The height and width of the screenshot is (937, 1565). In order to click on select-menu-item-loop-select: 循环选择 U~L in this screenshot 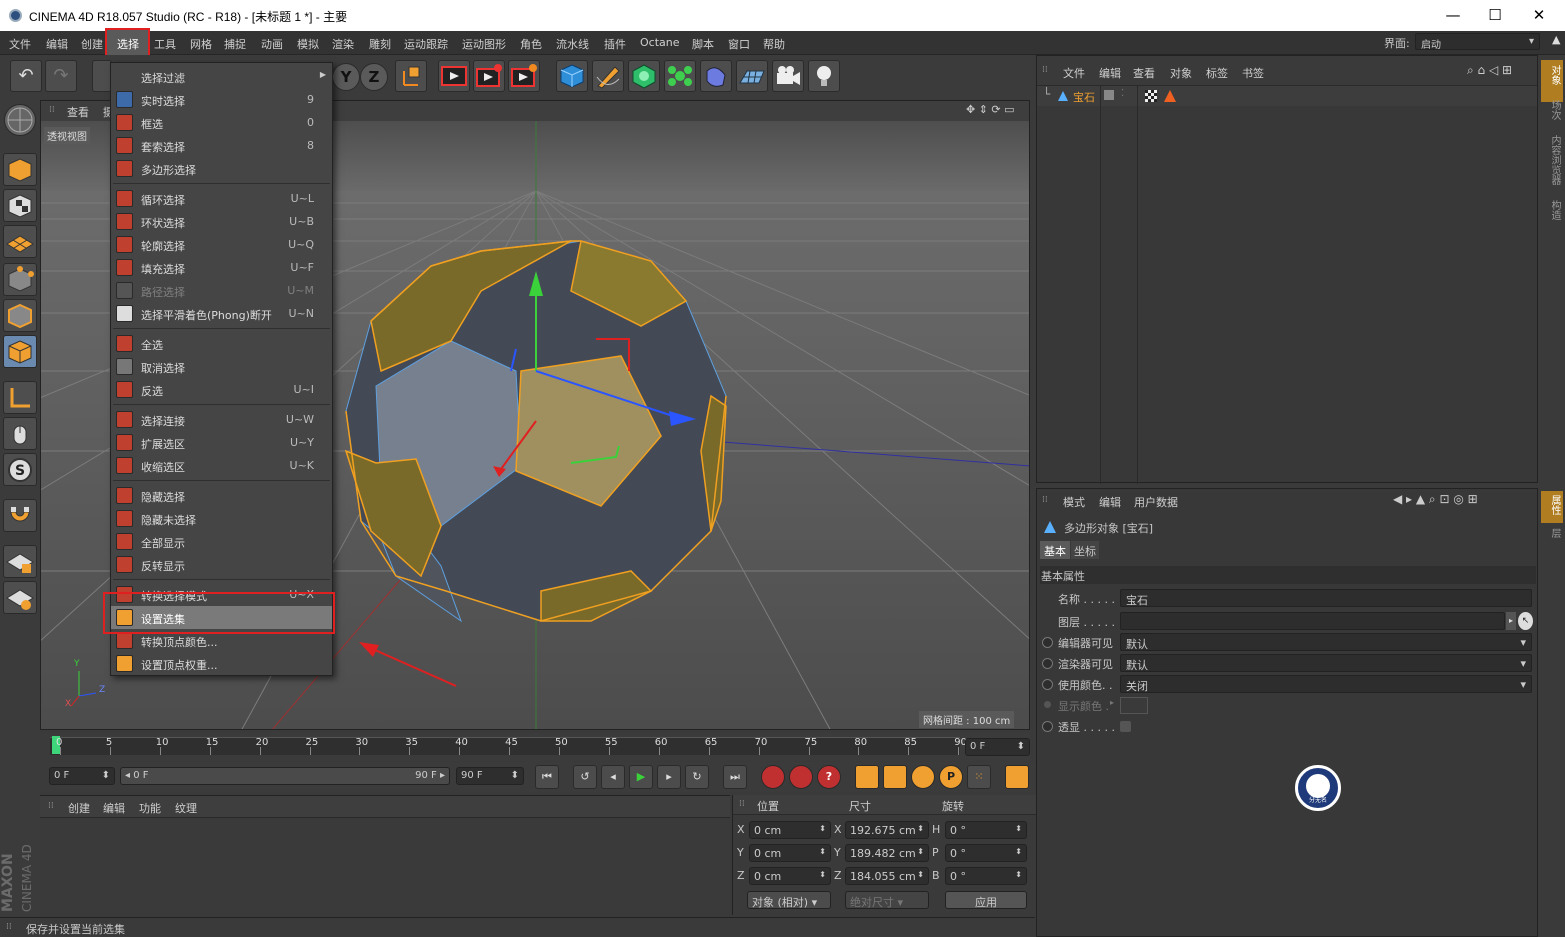, I will do `click(221, 198)`.